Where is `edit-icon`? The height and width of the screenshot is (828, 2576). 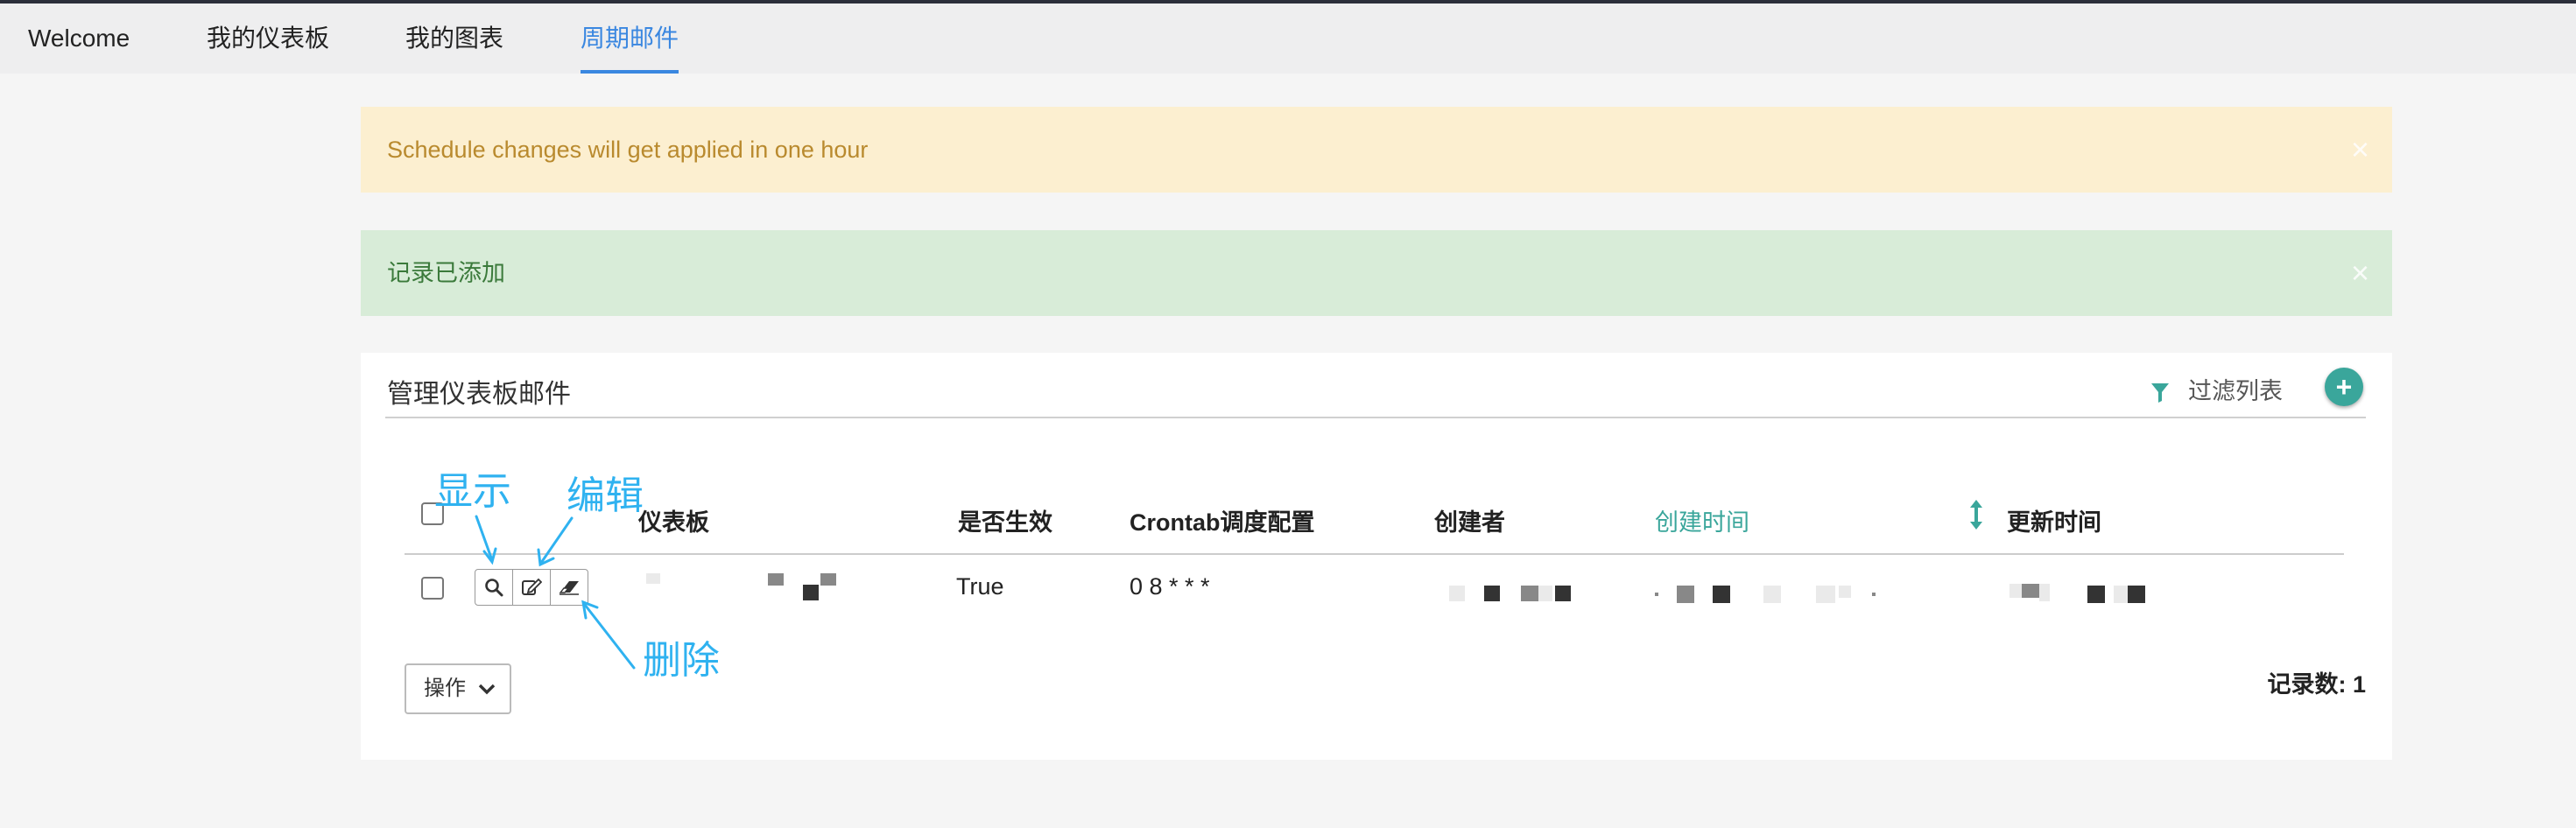 edit-icon is located at coordinates (532, 586).